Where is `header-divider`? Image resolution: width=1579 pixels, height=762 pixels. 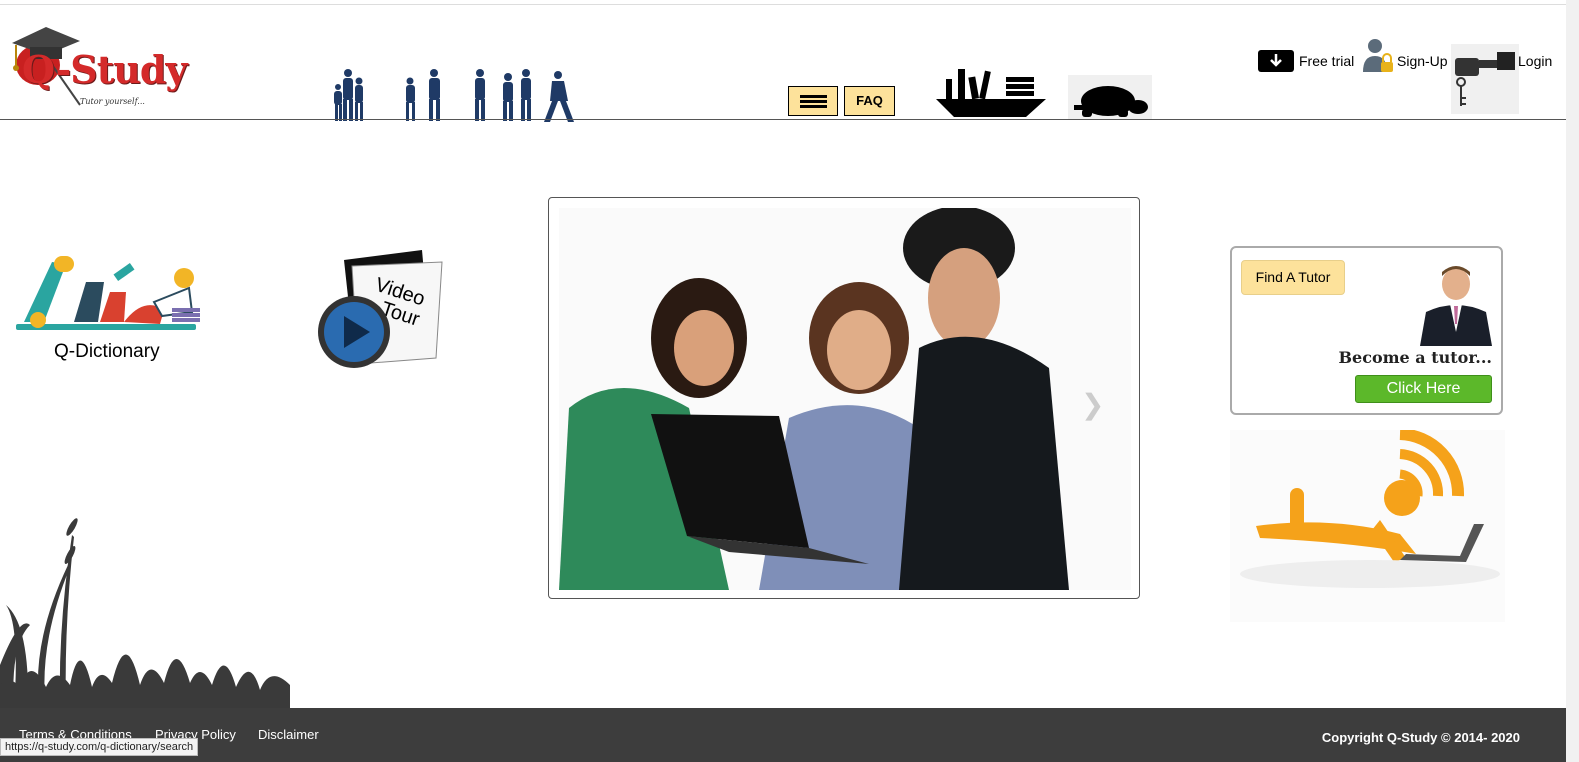 header-divider is located at coordinates (783, 119).